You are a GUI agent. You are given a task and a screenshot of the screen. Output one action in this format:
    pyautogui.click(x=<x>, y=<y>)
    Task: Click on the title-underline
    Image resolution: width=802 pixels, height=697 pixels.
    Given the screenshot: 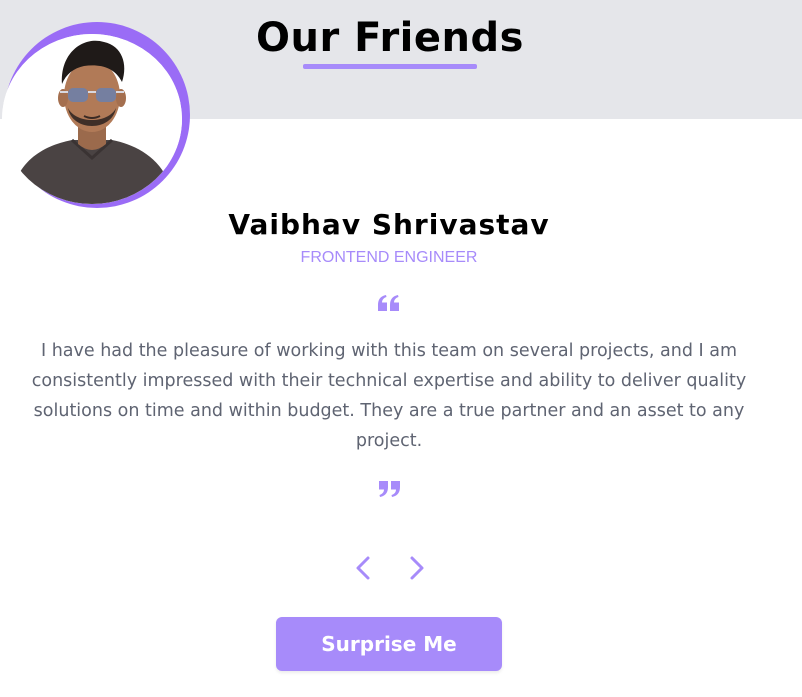 What is the action you would take?
    pyautogui.click(x=390, y=66)
    